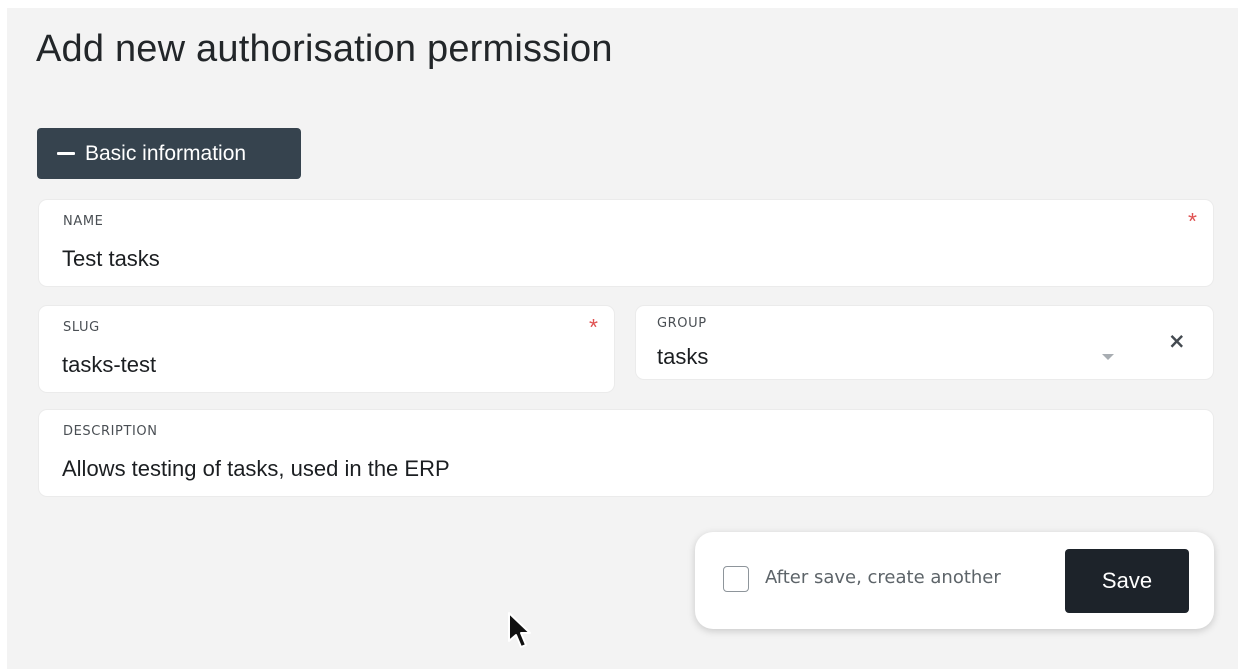 The height and width of the screenshot is (669, 1238). I want to click on section-toggle-label: Basic information, so click(166, 153).